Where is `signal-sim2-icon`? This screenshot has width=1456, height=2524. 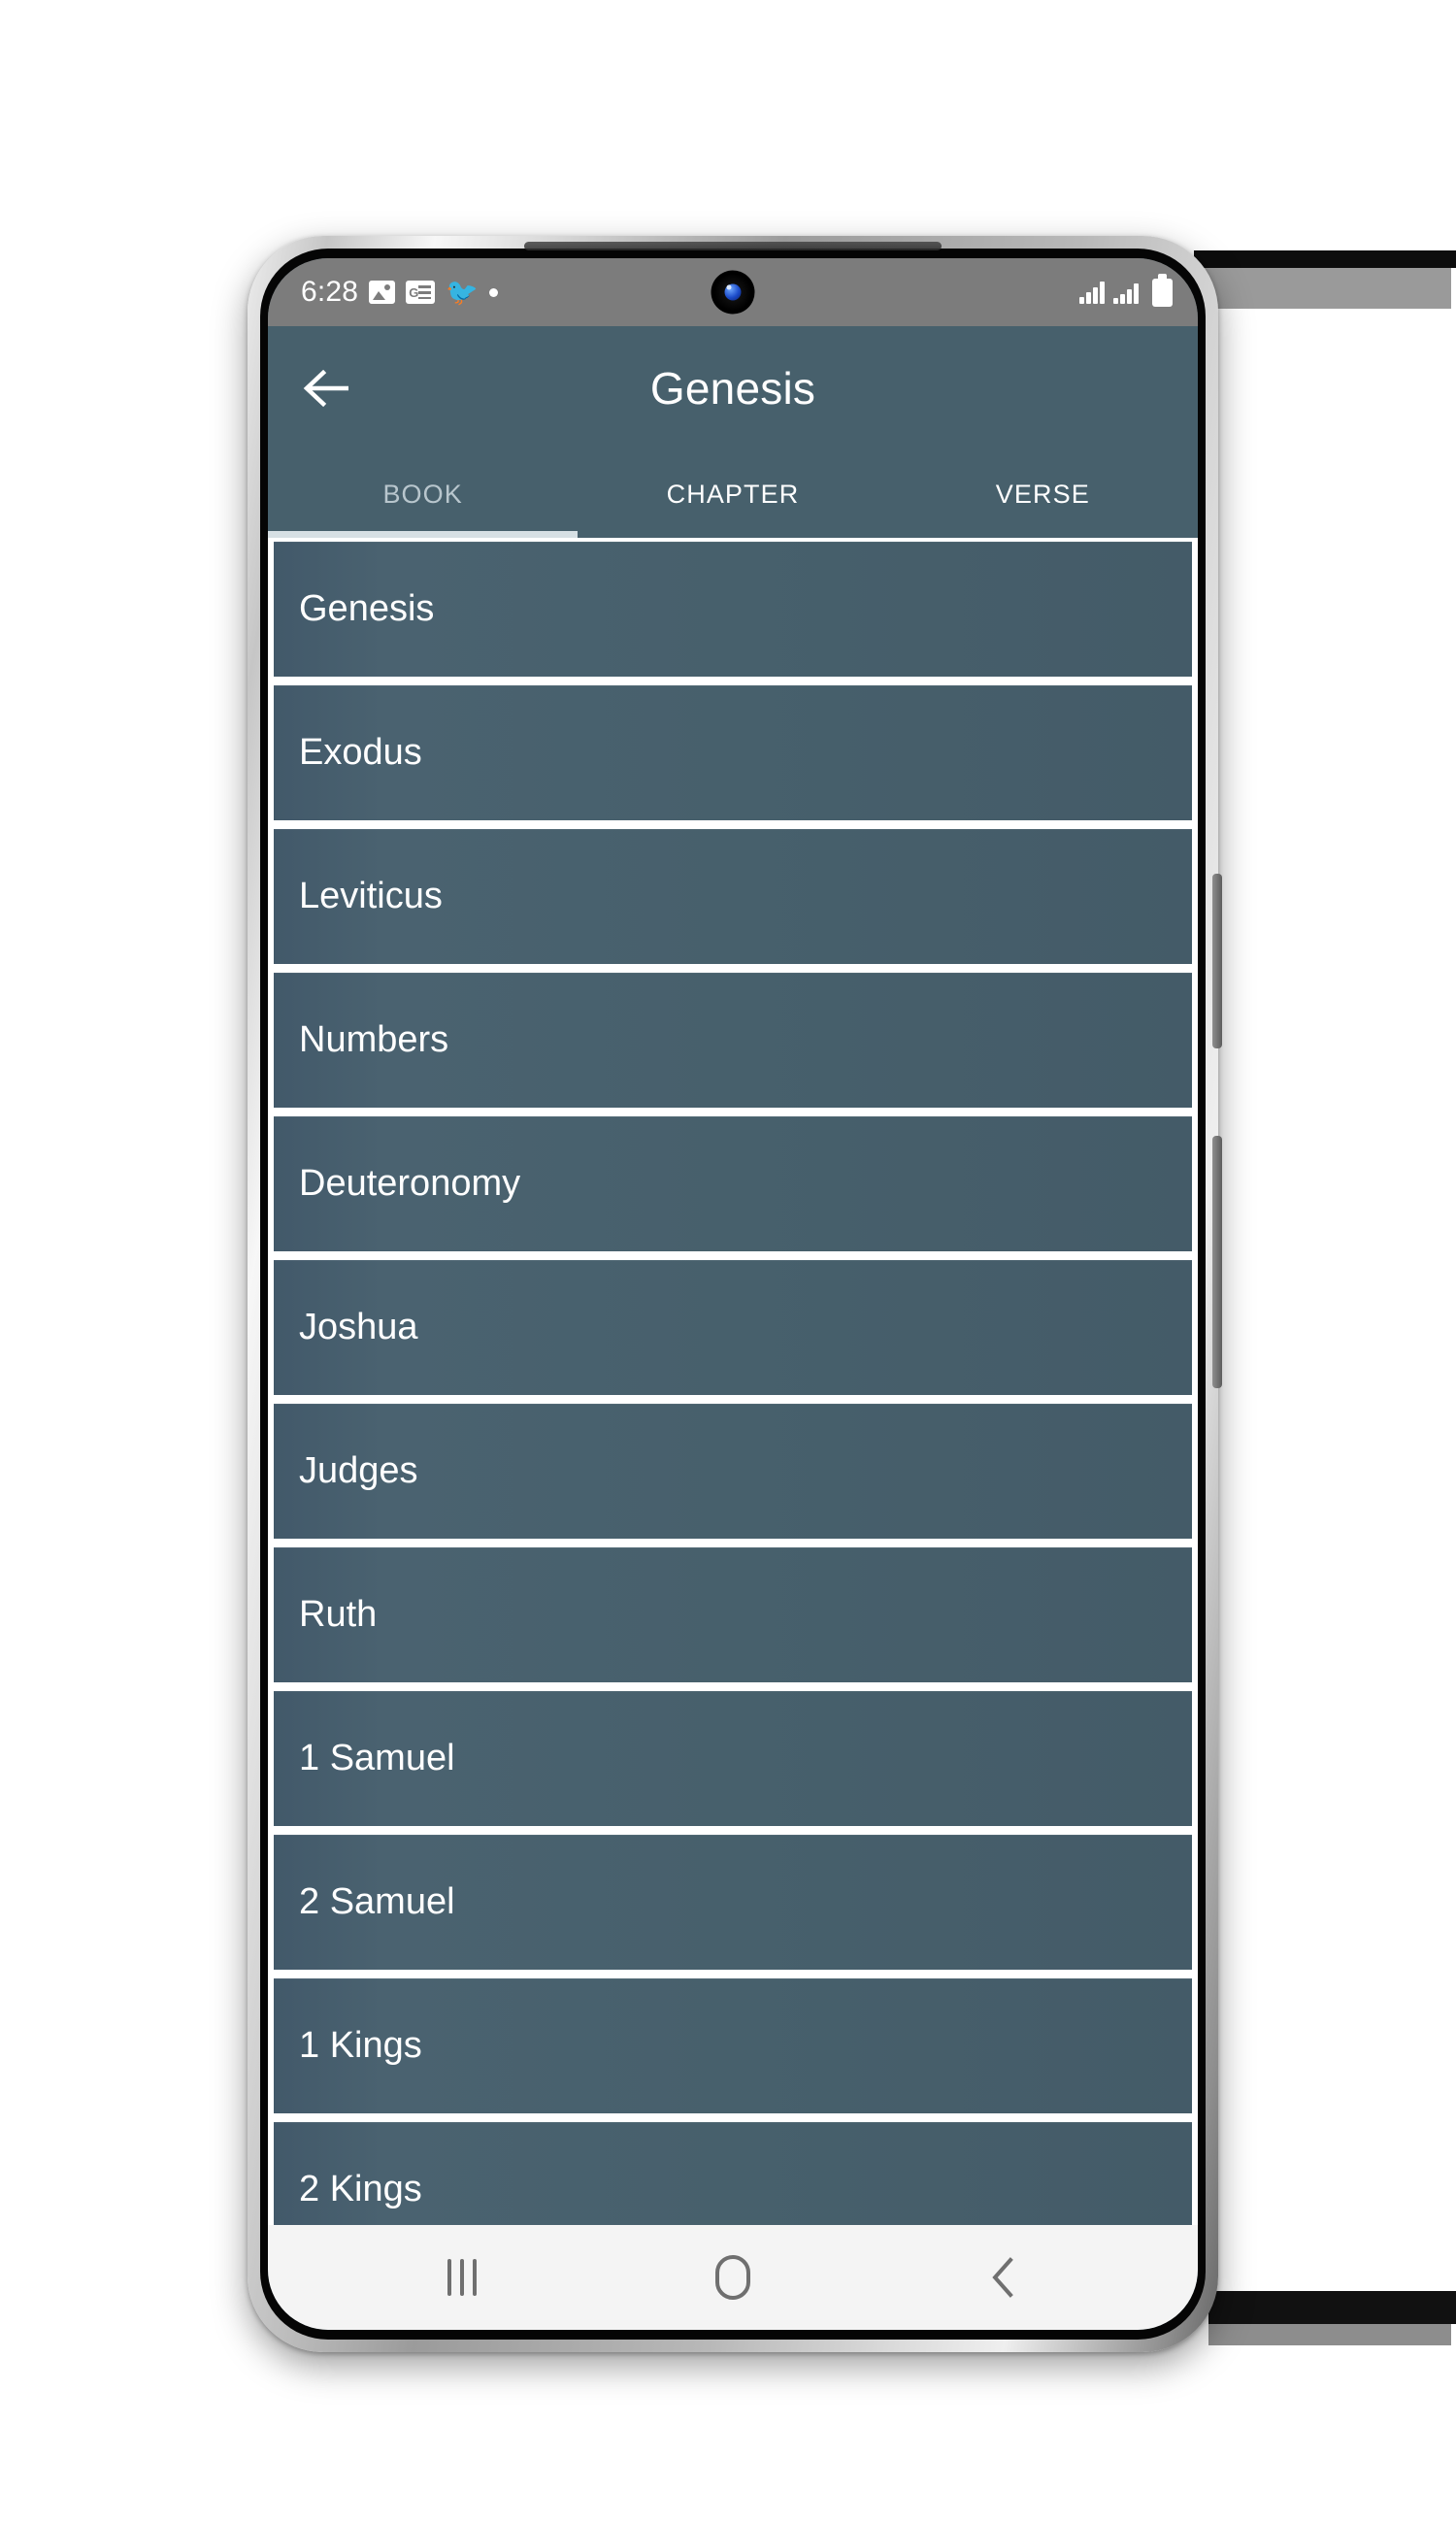 signal-sim2-icon is located at coordinates (1126, 293).